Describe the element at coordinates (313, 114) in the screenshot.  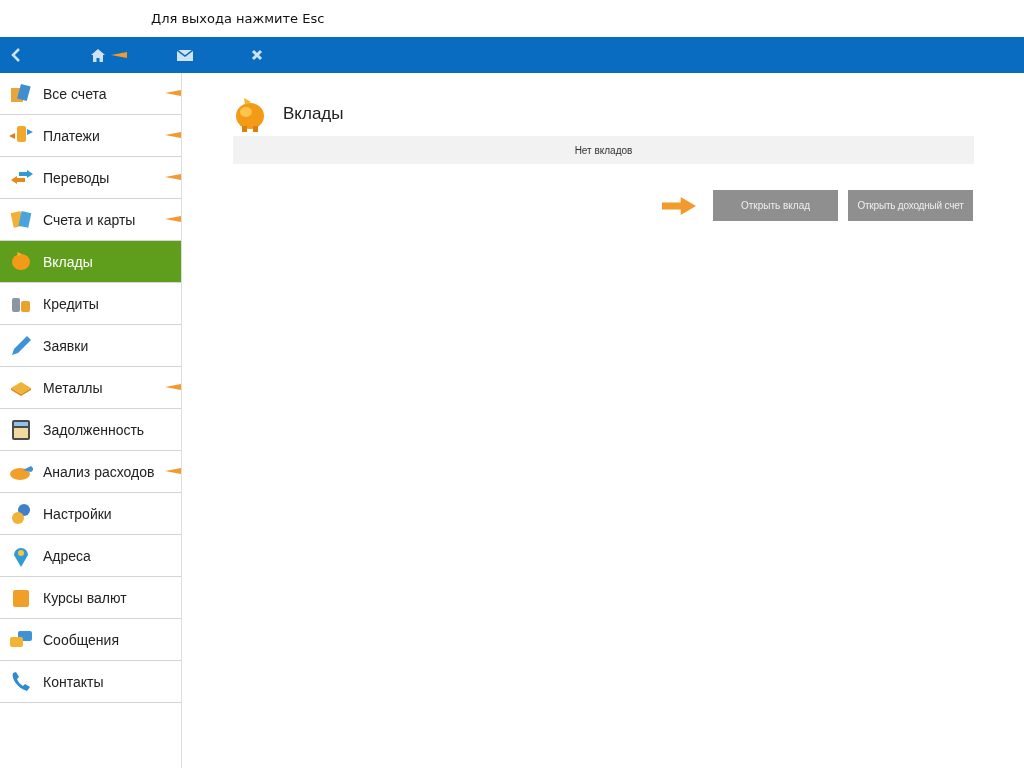
I see `page-title: Вклады` at that location.